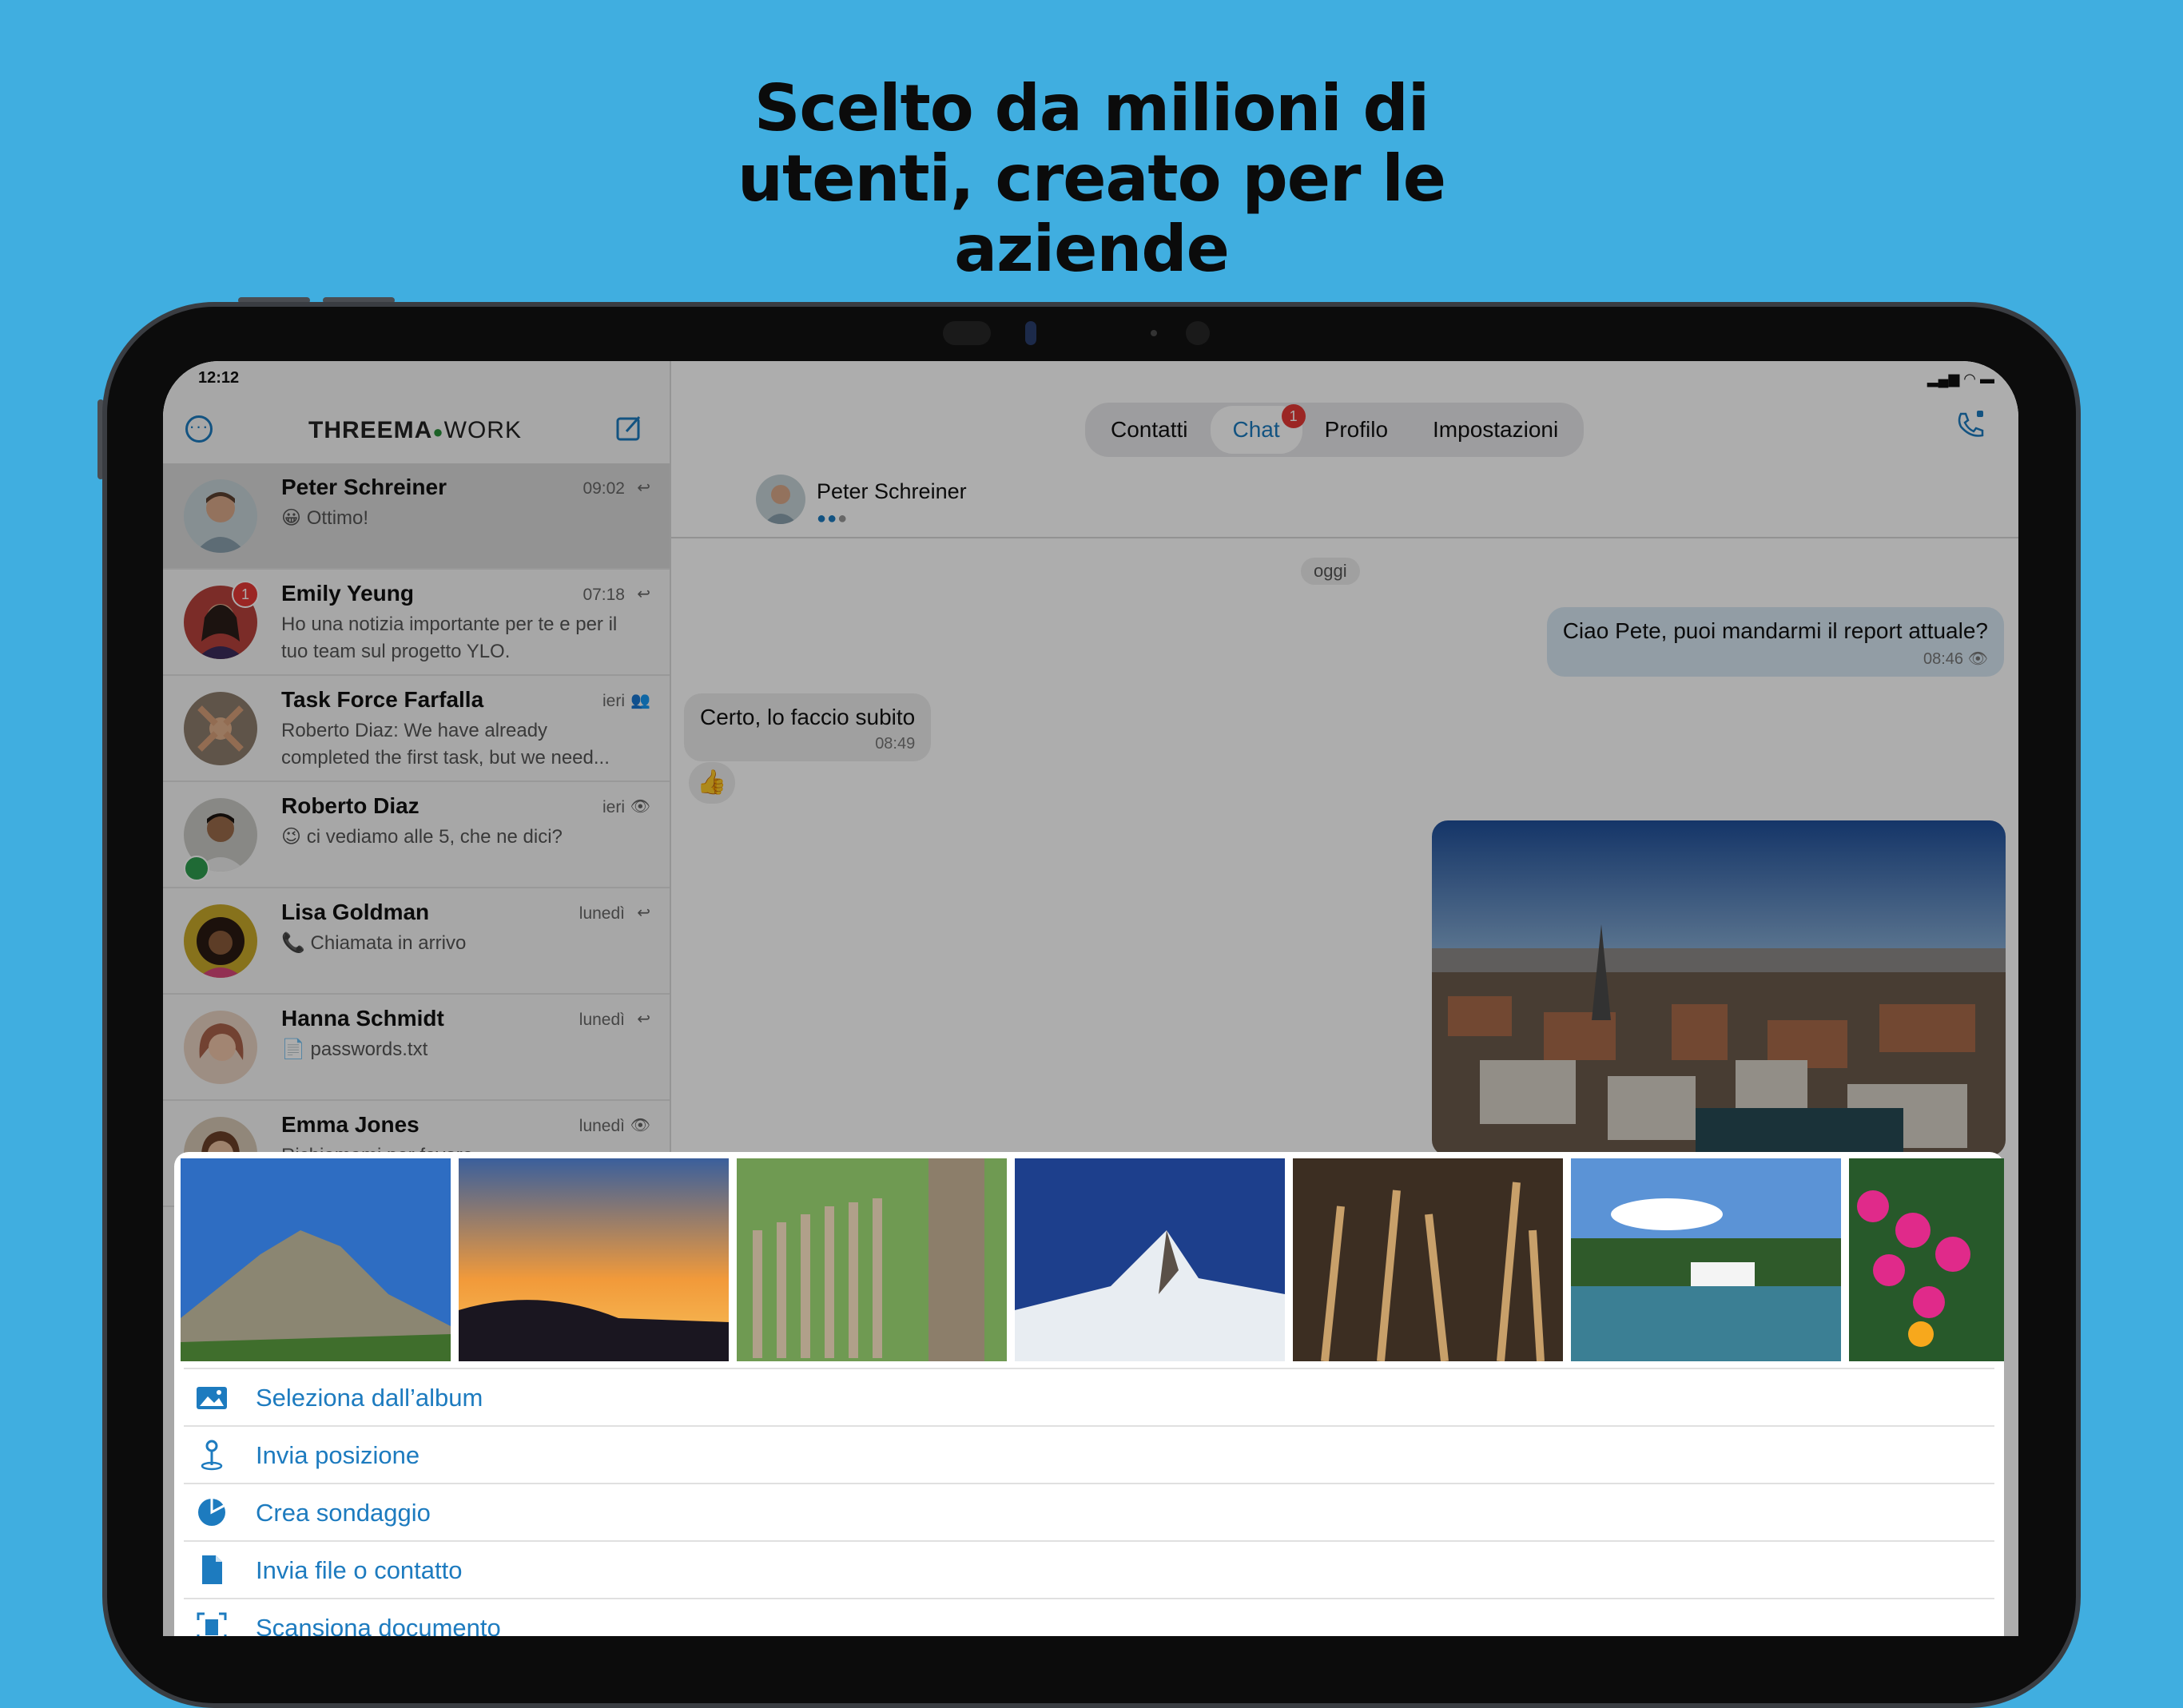 This screenshot has width=2183, height=1708. I want to click on location-pin-icon, so click(212, 1455).